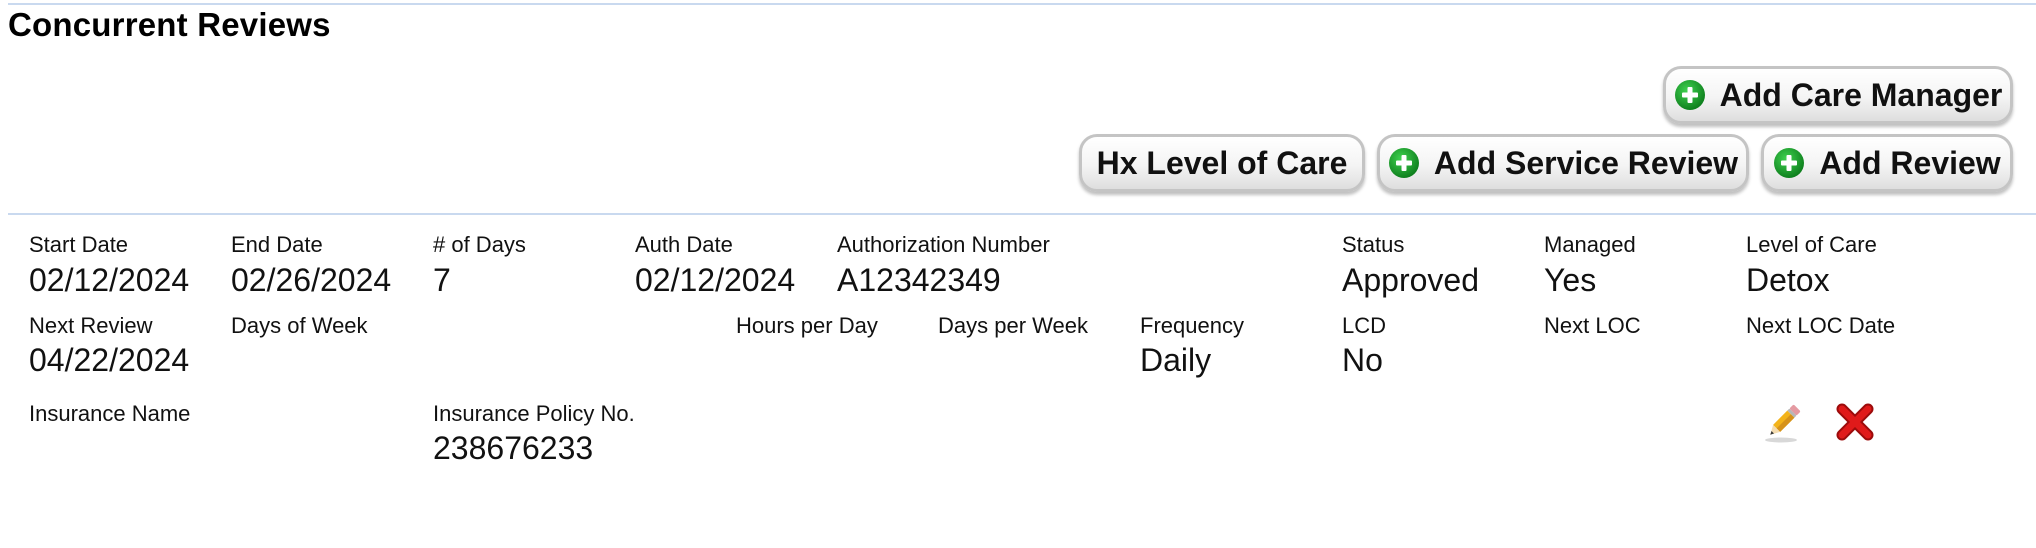  I want to click on managed-value: Yes, so click(1570, 280).